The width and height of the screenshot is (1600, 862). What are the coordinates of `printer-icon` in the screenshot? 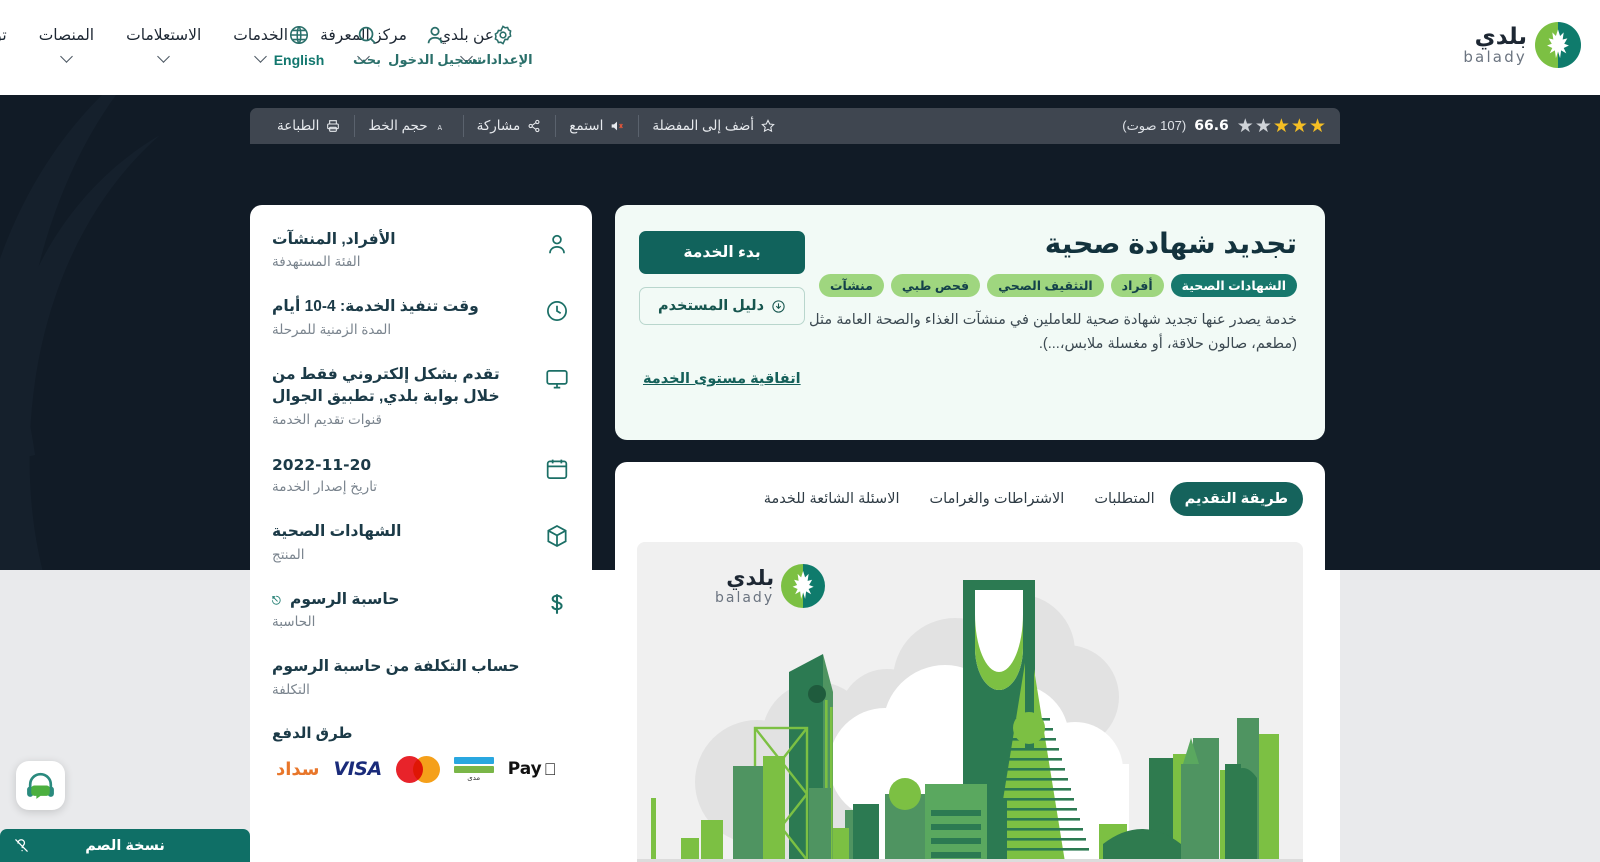 It's located at (333, 126).